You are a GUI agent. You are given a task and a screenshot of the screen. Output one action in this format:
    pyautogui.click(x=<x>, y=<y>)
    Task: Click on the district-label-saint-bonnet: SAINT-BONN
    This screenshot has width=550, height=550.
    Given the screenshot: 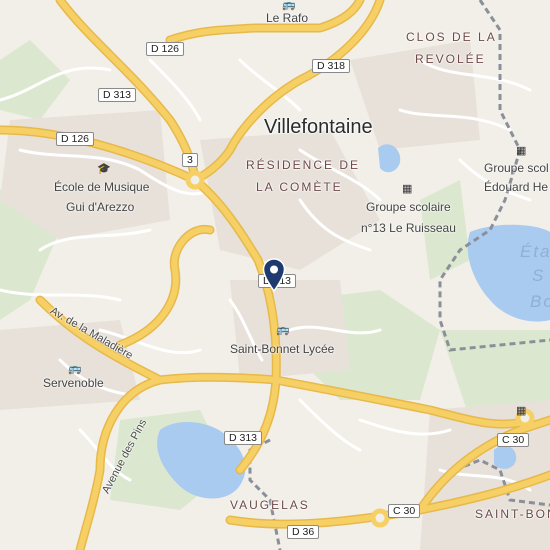 What is the action you would take?
    pyautogui.click(x=512, y=514)
    